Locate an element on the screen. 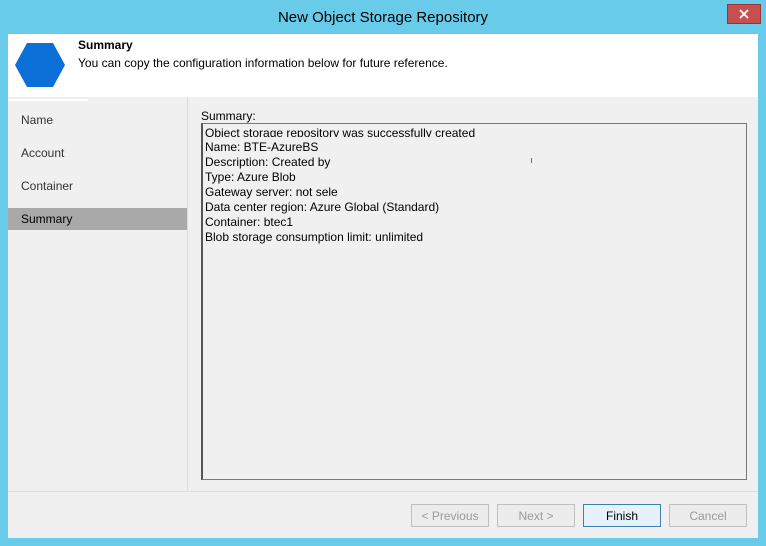  summary-line-gateway: Gateway server: not sele is located at coordinates (271, 192).